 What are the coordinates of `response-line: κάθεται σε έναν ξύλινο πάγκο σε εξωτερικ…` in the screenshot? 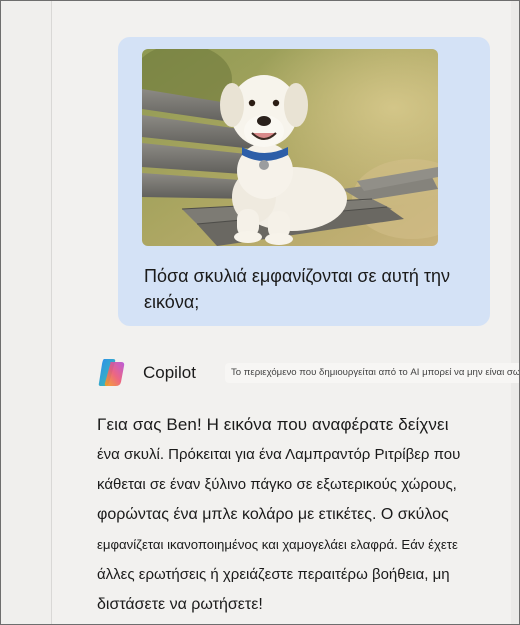 It's located at (277, 484).